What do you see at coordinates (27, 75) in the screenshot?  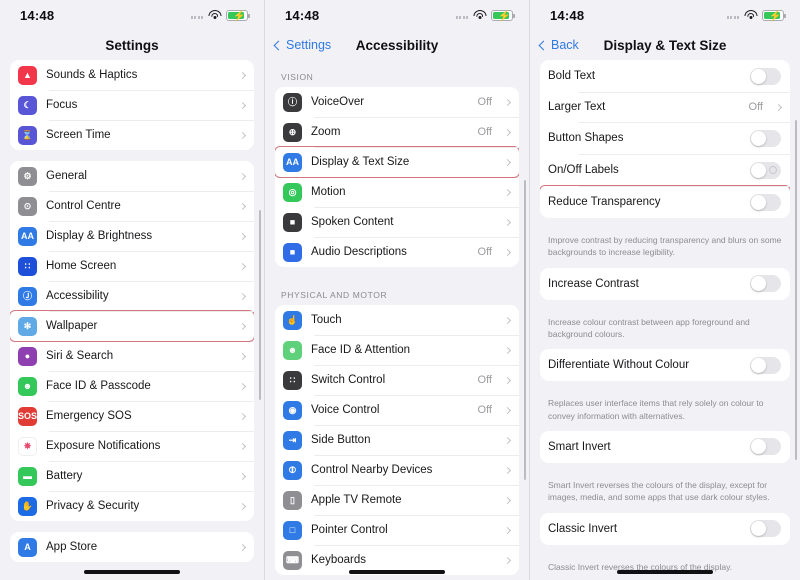 I see `sounds-haptics-icon: ▲` at bounding box center [27, 75].